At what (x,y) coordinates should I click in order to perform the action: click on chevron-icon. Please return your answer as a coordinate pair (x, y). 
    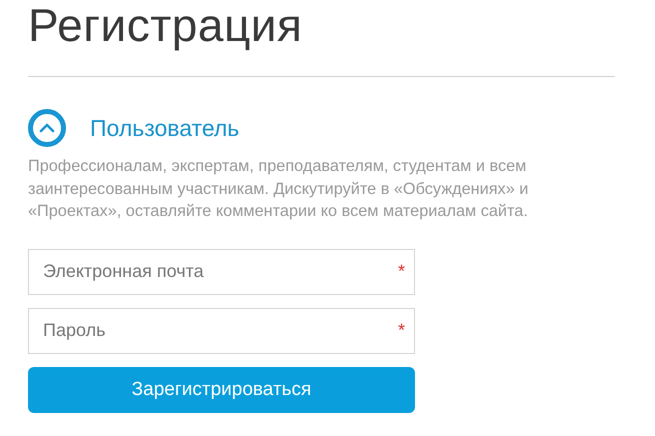
    Looking at the image, I should click on (47, 128).